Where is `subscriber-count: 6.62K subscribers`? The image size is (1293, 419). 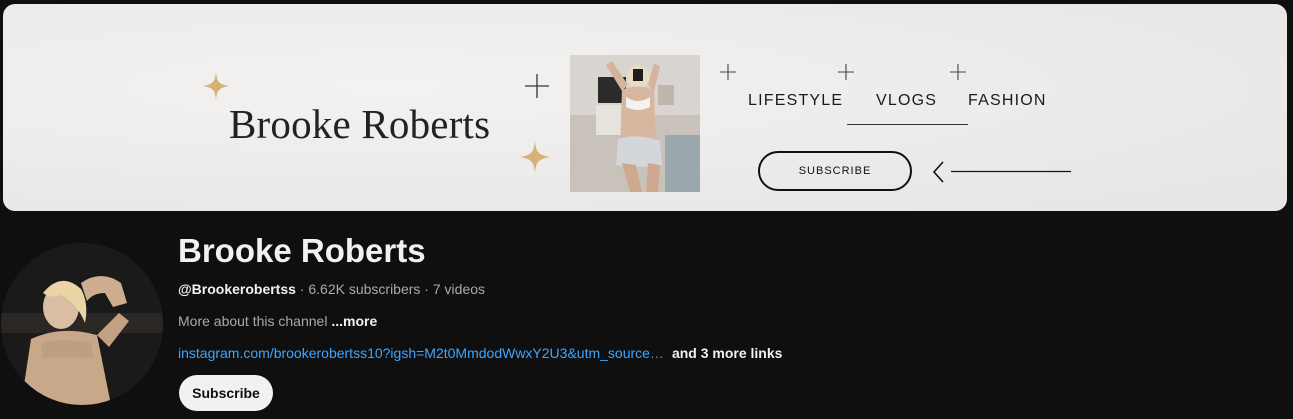
subscriber-count: 6.62K subscribers is located at coordinates (364, 289).